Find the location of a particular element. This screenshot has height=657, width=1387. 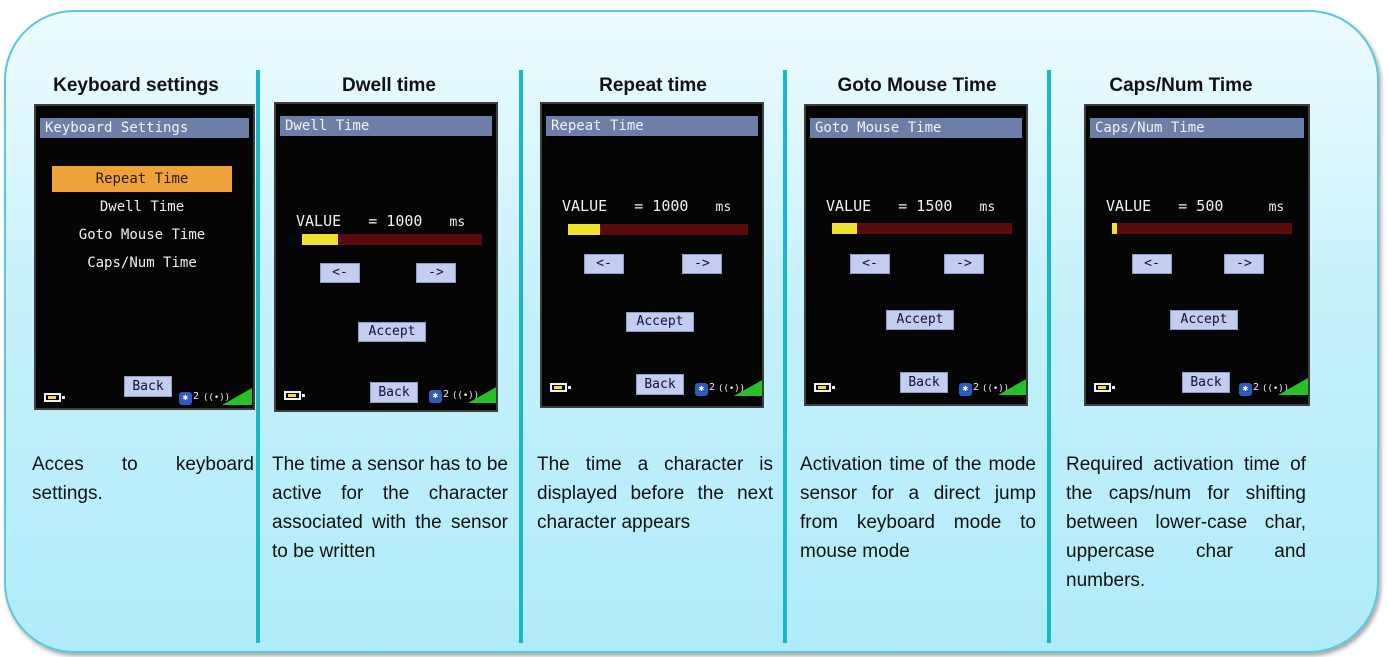

column-heading: Caps/Num Time is located at coordinates (1181, 85).